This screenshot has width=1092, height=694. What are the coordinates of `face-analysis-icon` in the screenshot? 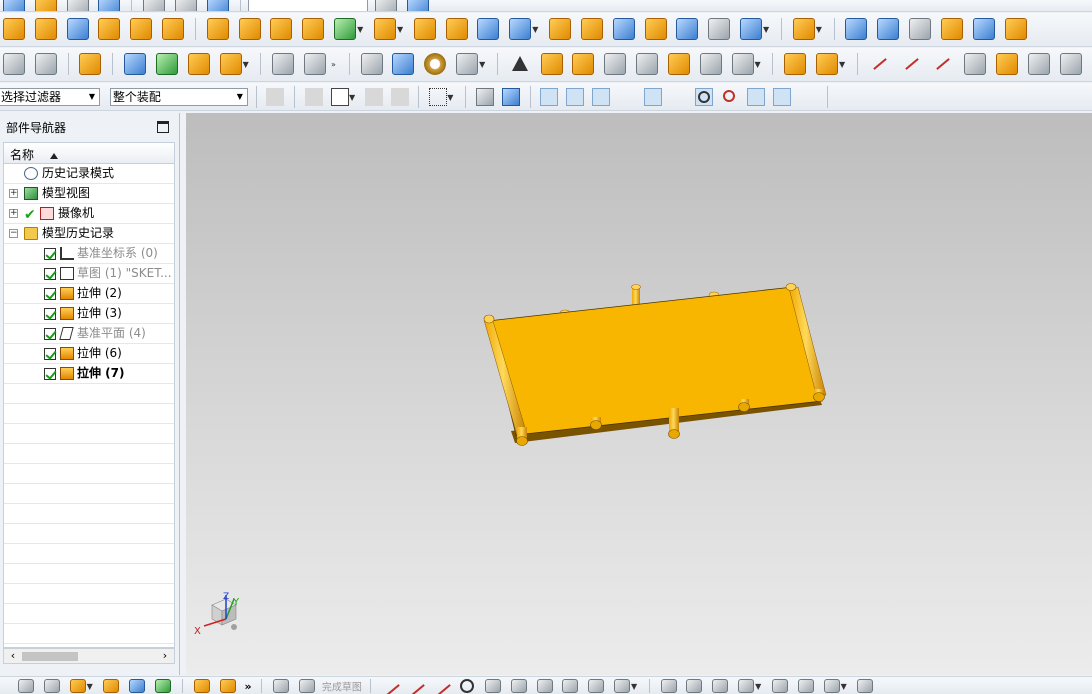 It's located at (315, 64).